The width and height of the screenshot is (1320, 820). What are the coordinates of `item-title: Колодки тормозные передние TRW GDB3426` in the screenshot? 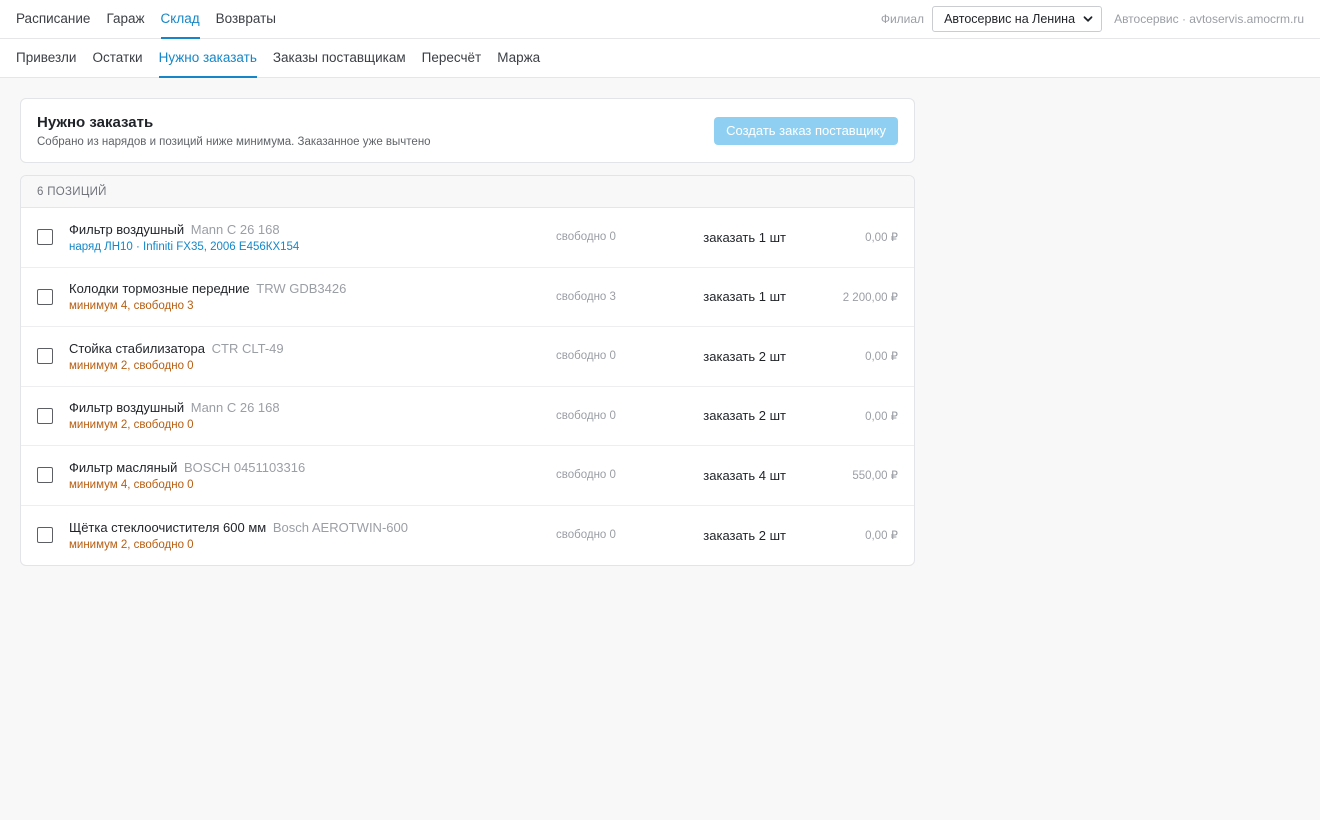 It's located at (312, 288).